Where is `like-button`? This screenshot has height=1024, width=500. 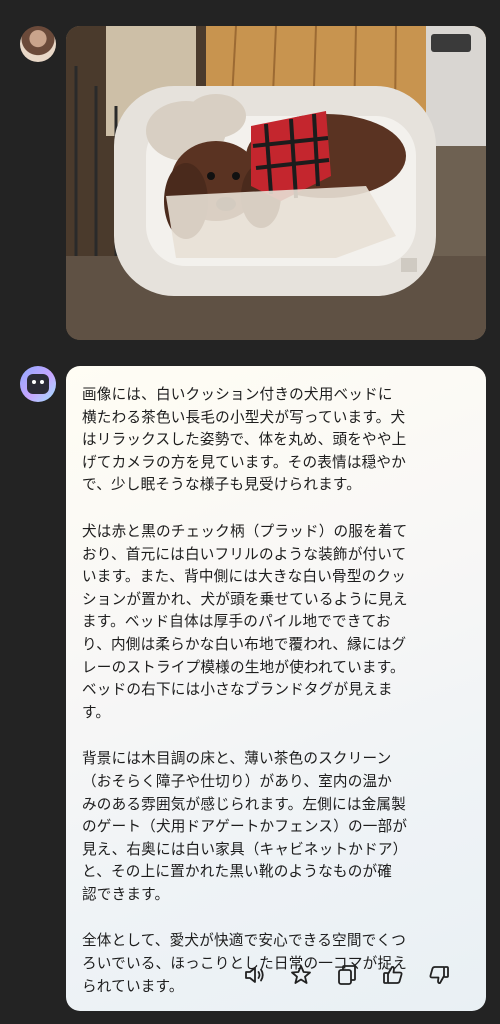 like-button is located at coordinates (393, 975).